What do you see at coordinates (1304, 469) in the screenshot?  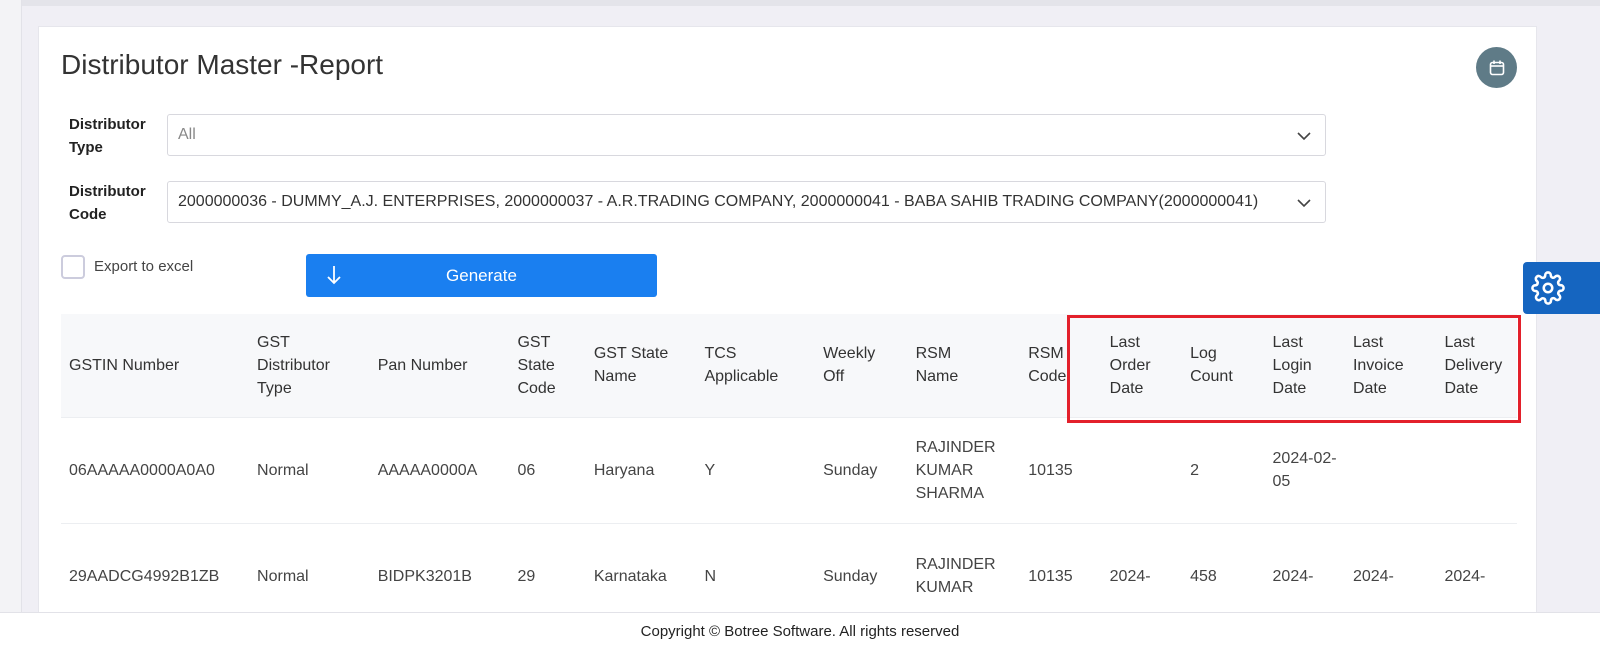 I see `table-cell: 2024-02-05` at bounding box center [1304, 469].